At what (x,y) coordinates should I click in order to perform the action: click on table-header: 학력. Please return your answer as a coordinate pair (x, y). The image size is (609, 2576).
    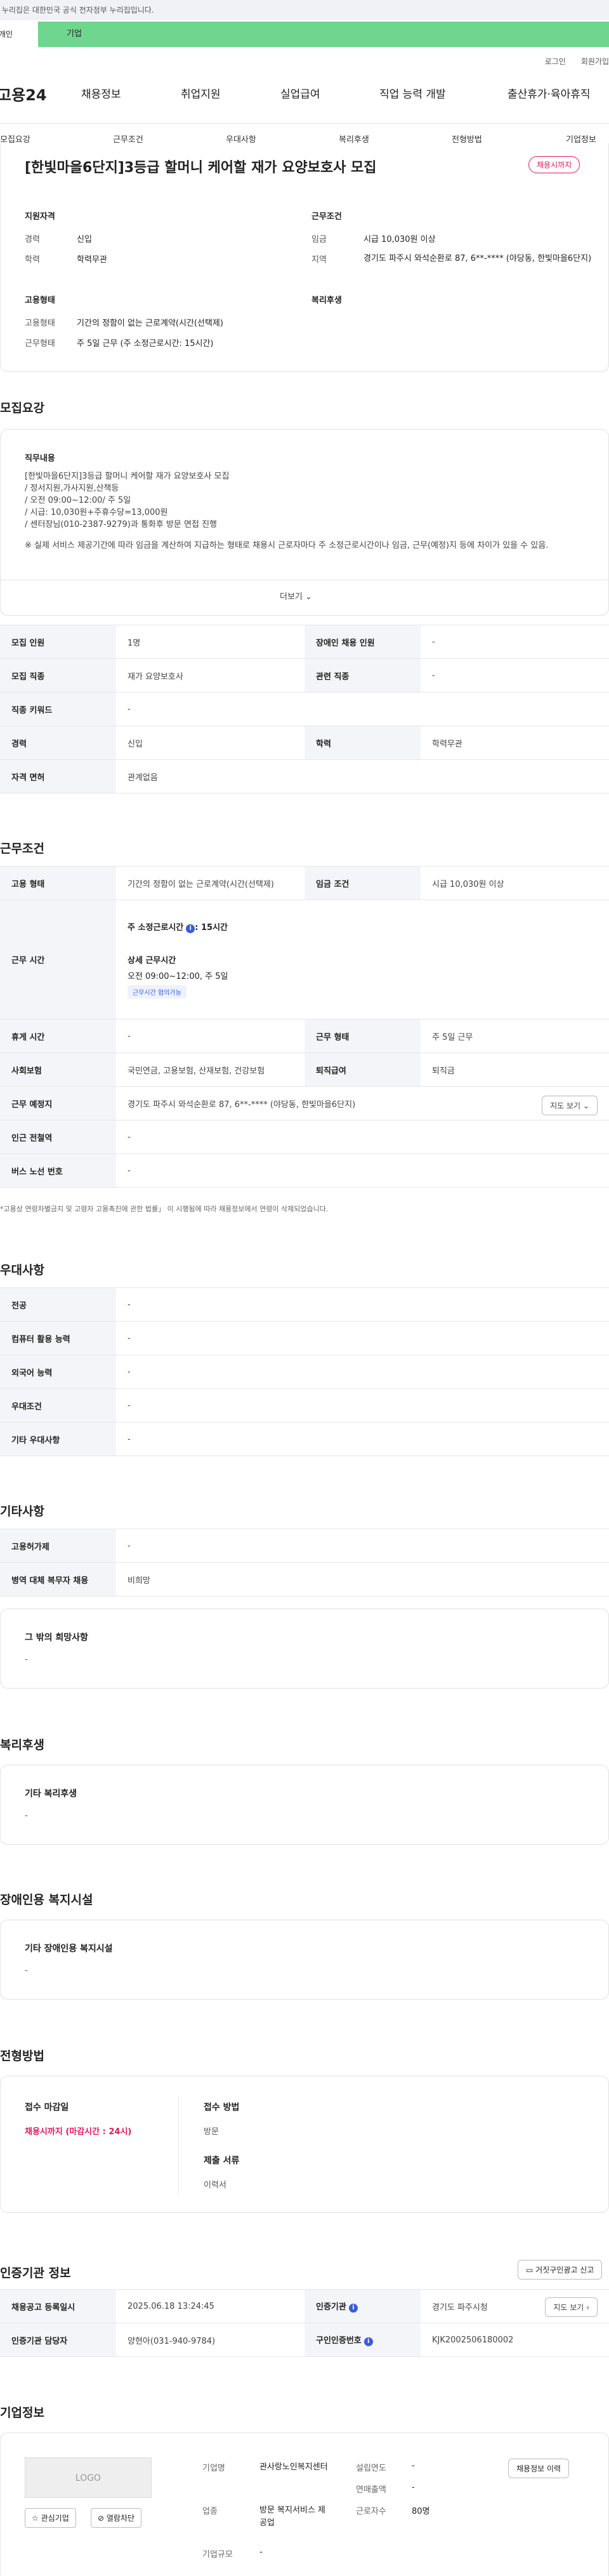
    Looking at the image, I should click on (362, 743).